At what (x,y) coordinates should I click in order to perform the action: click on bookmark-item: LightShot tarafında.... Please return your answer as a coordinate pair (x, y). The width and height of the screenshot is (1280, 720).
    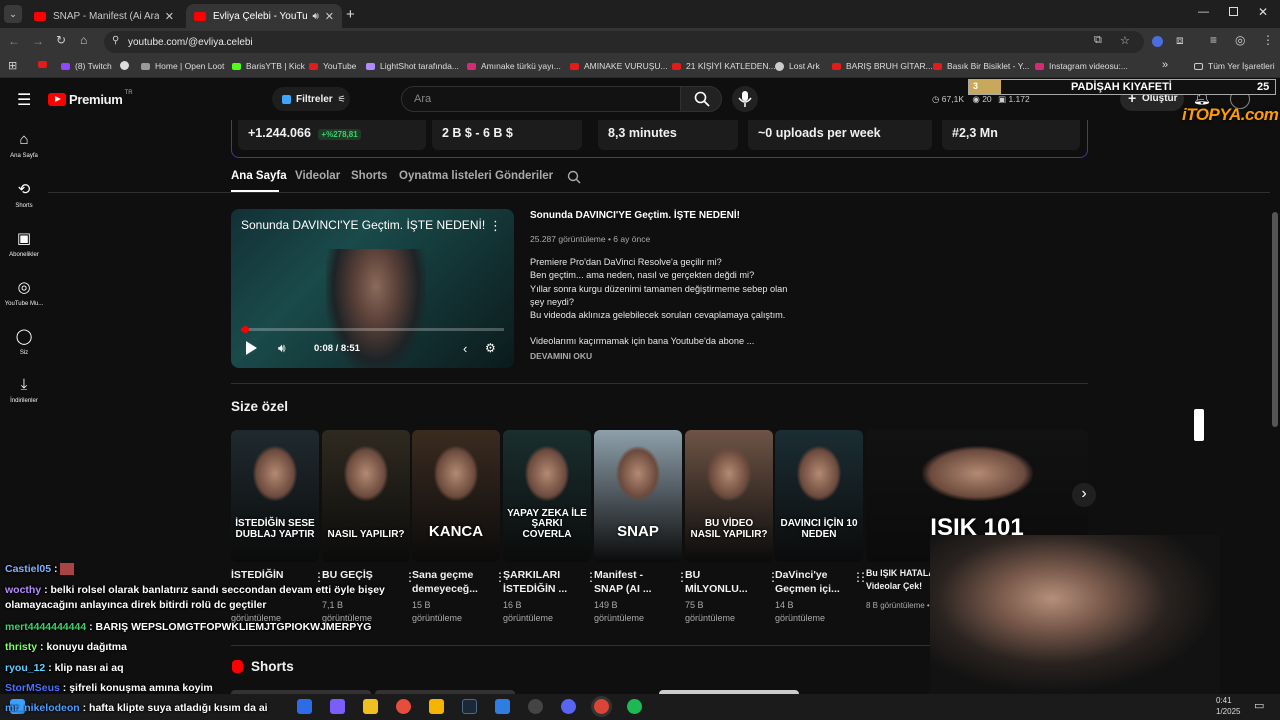
    Looking at the image, I should click on (412, 66).